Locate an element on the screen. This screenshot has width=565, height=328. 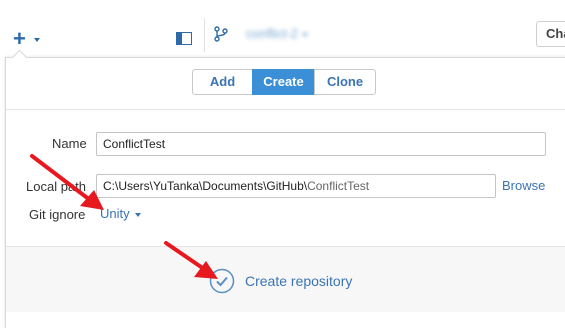
branch-name: conflict-2 is located at coordinates (272, 33).